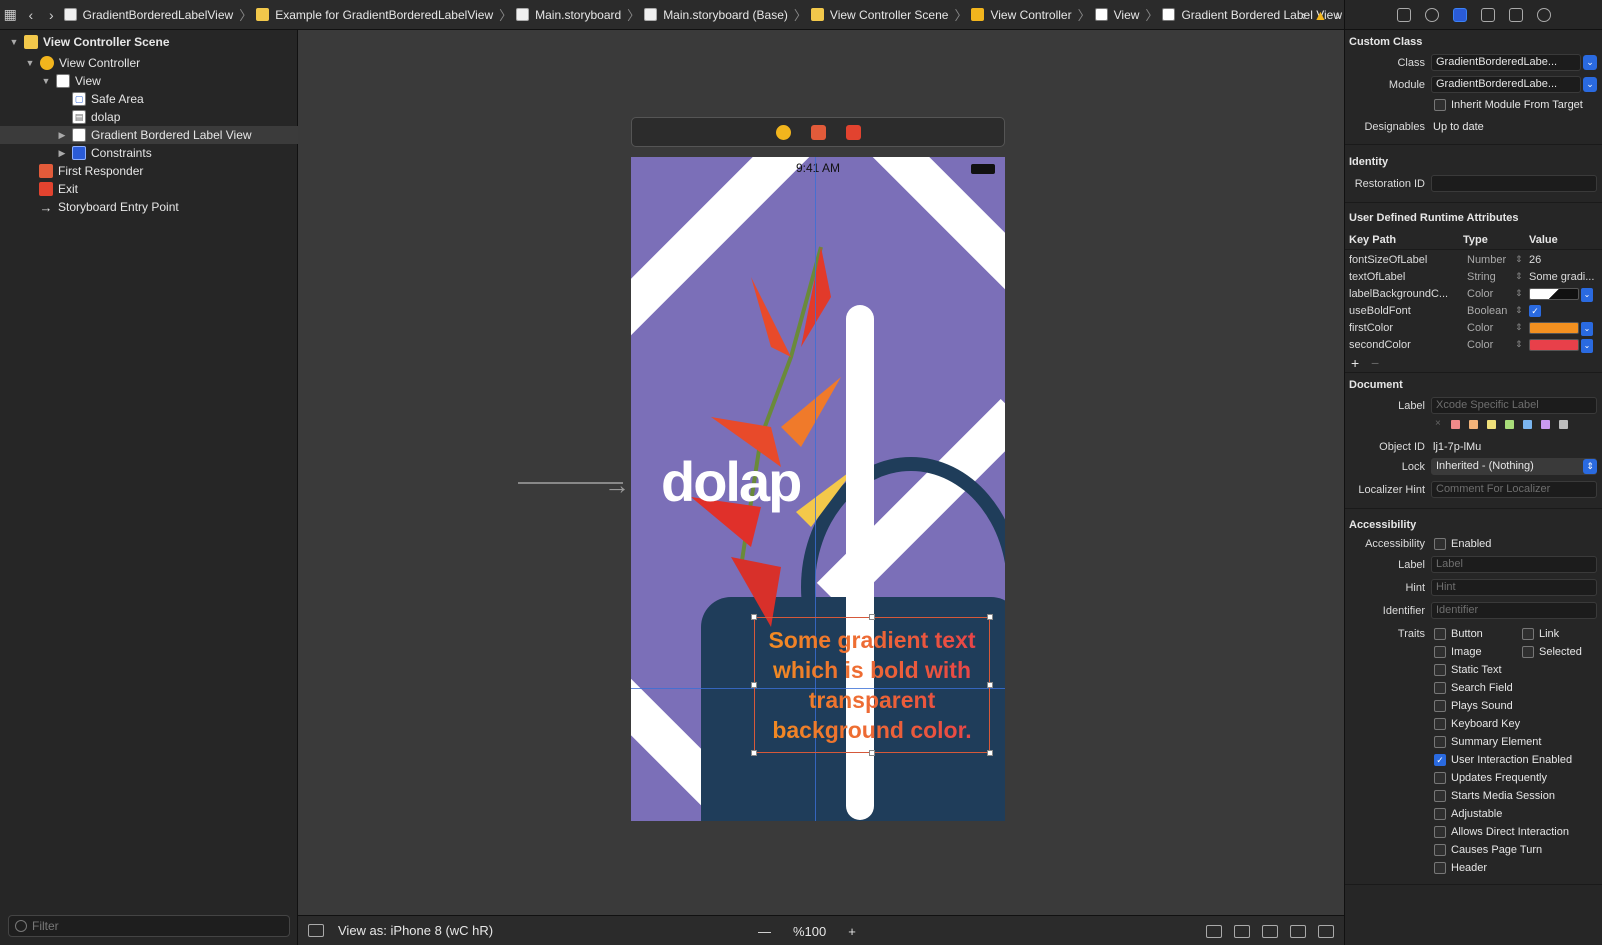 This screenshot has width=1602, height=945. What do you see at coordinates (1375, 363) in the screenshot?
I see `remove-attribute-icon: −` at bounding box center [1375, 363].